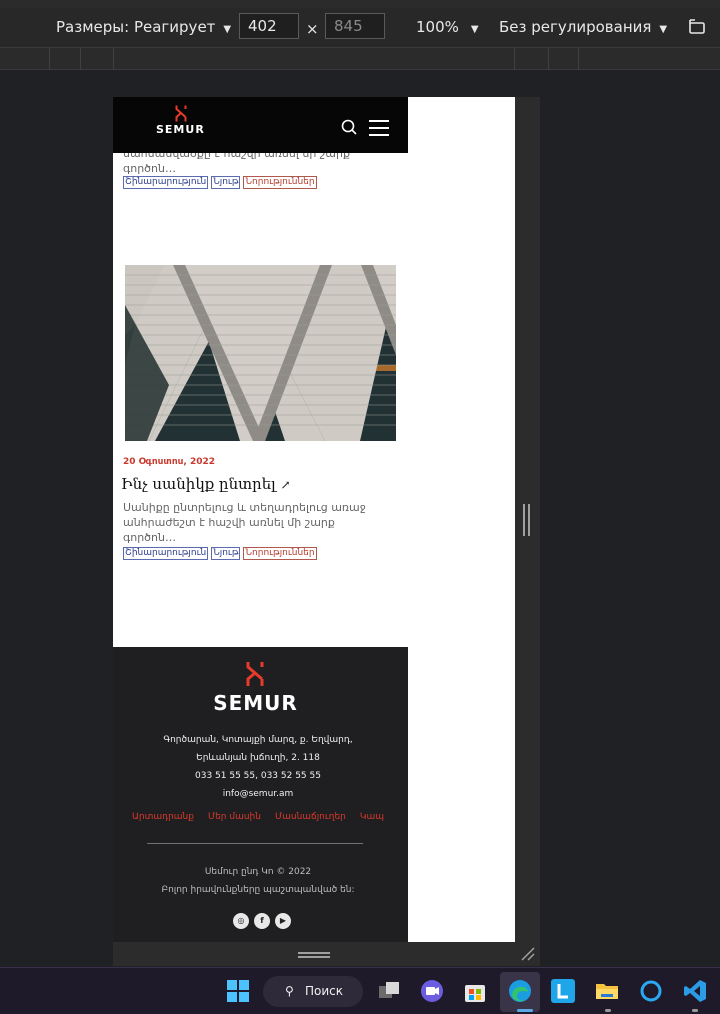  Describe the element at coordinates (525, 1010) in the screenshot. I see `active-indicator` at that location.